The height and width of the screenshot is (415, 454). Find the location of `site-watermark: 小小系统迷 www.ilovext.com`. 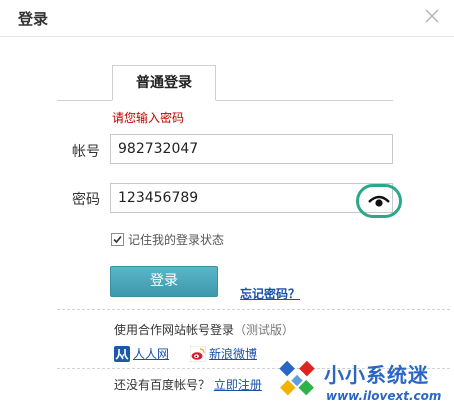

site-watermark: 小小系统迷 www.ilovext.com is located at coordinates (363, 383).